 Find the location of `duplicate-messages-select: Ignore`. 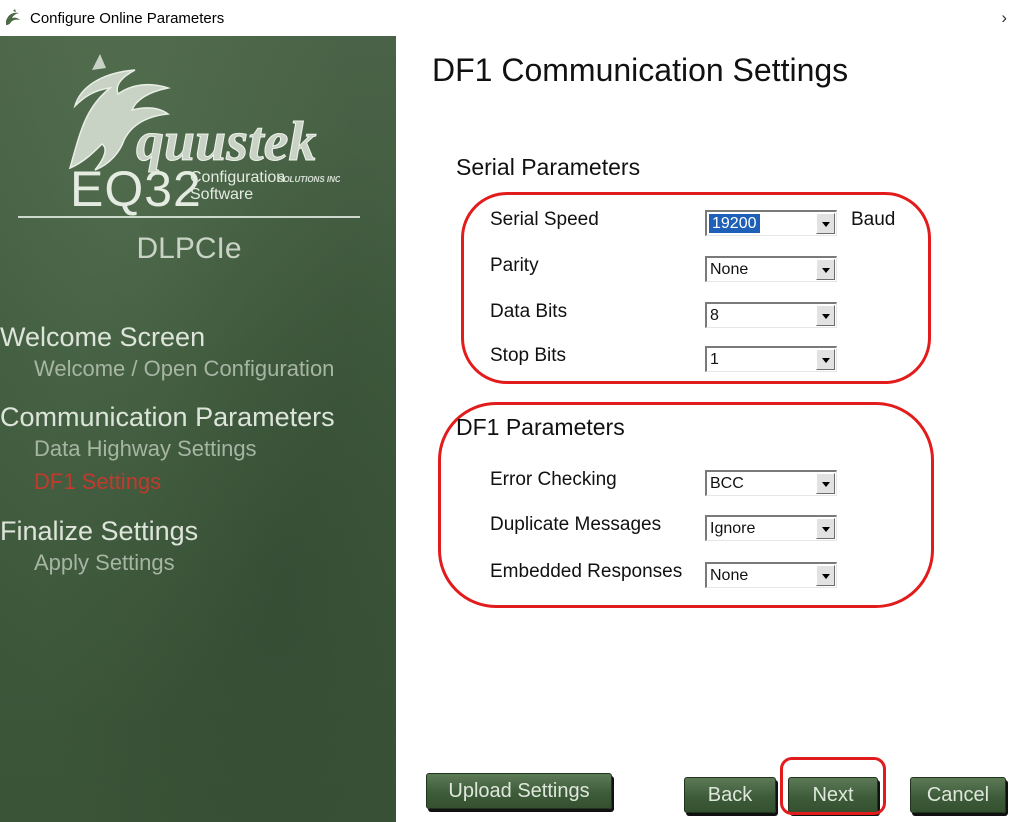

duplicate-messages-select: Ignore is located at coordinates (771, 528).